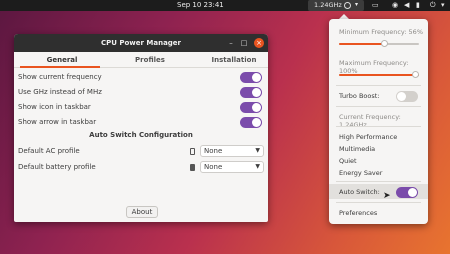 Image resolution: width=450 pixels, height=254 pixels. I want to click on option-show-icon: Show icon in taskbar, so click(141, 108).